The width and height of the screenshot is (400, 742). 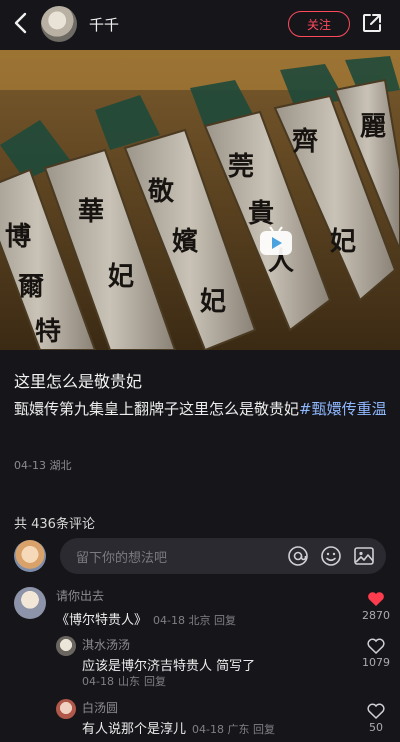 I want to click on author-avatar, so click(x=59, y=24).